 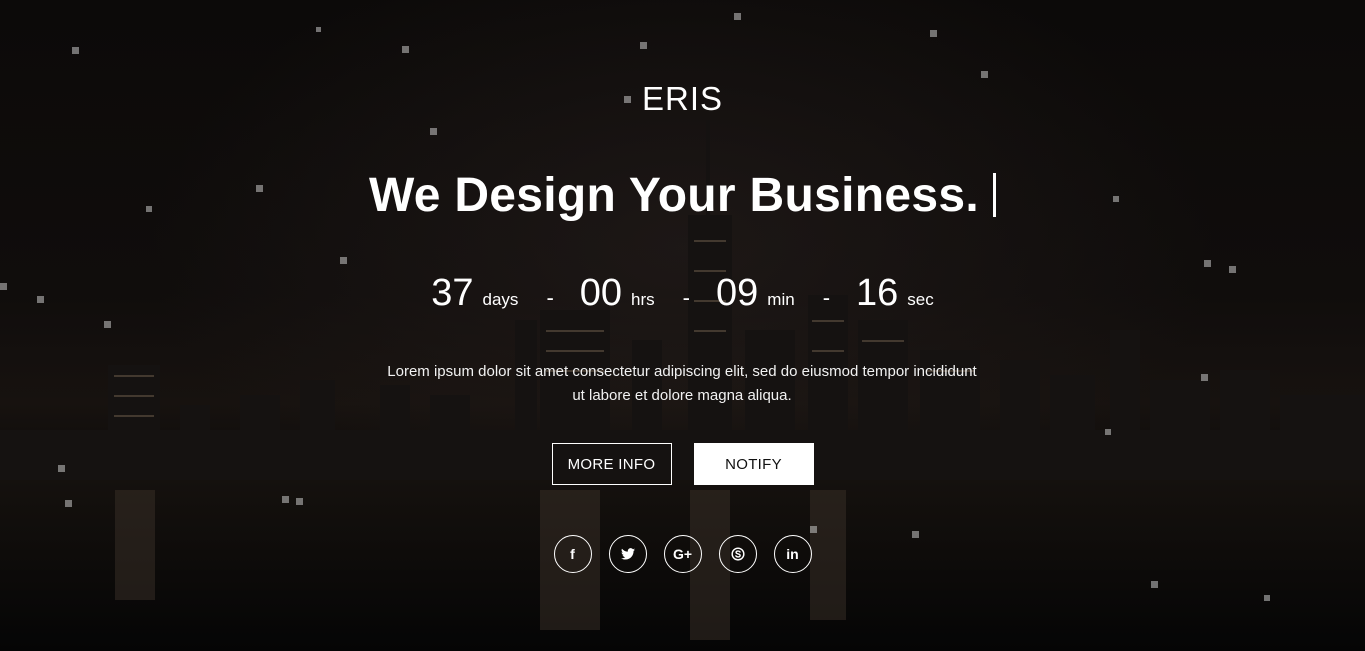 I want to click on countdown-value: 00, so click(x=601, y=293).